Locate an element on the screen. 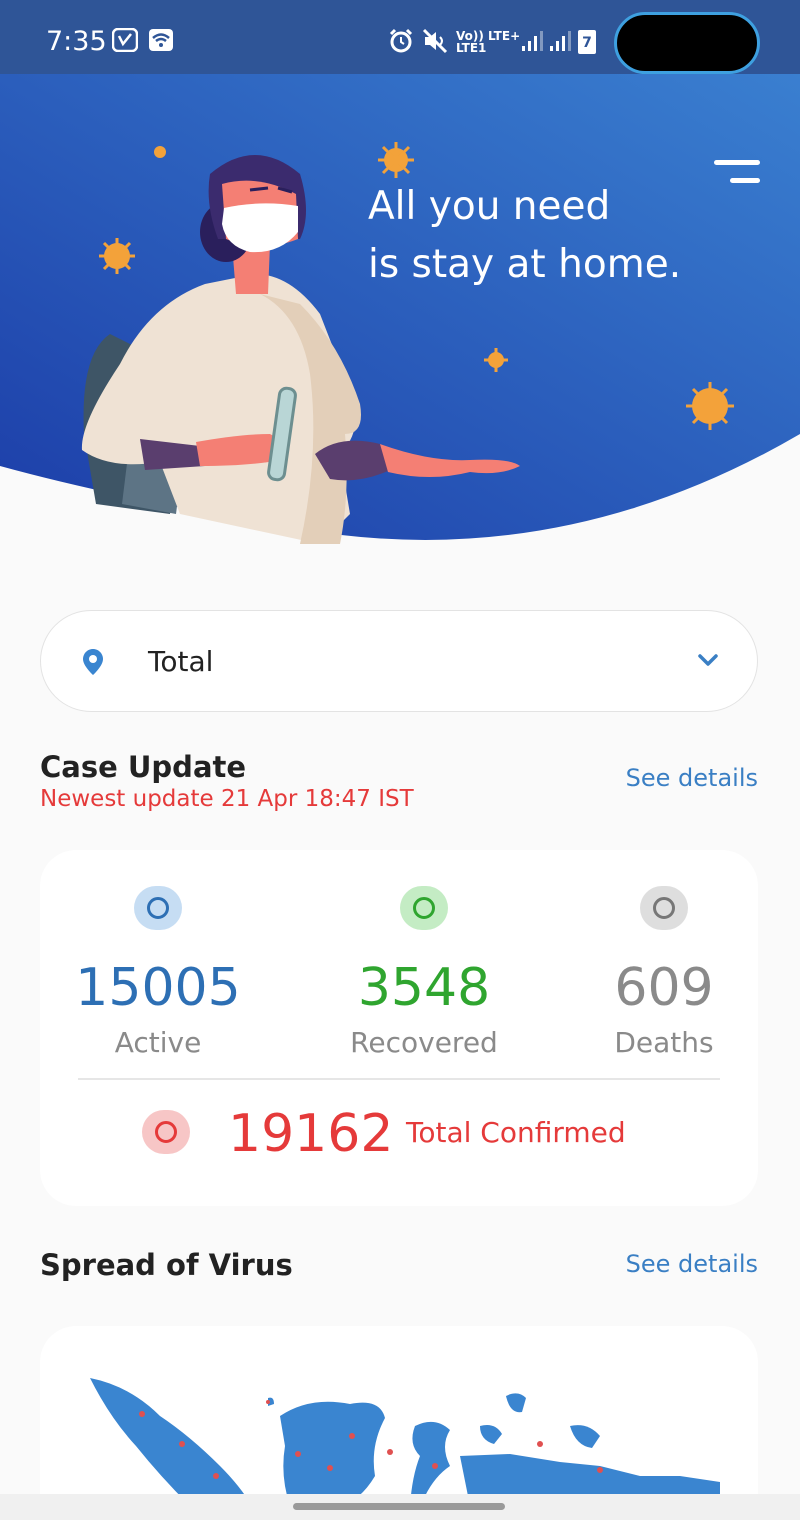  location-selected-value: Total is located at coordinates (181, 661).